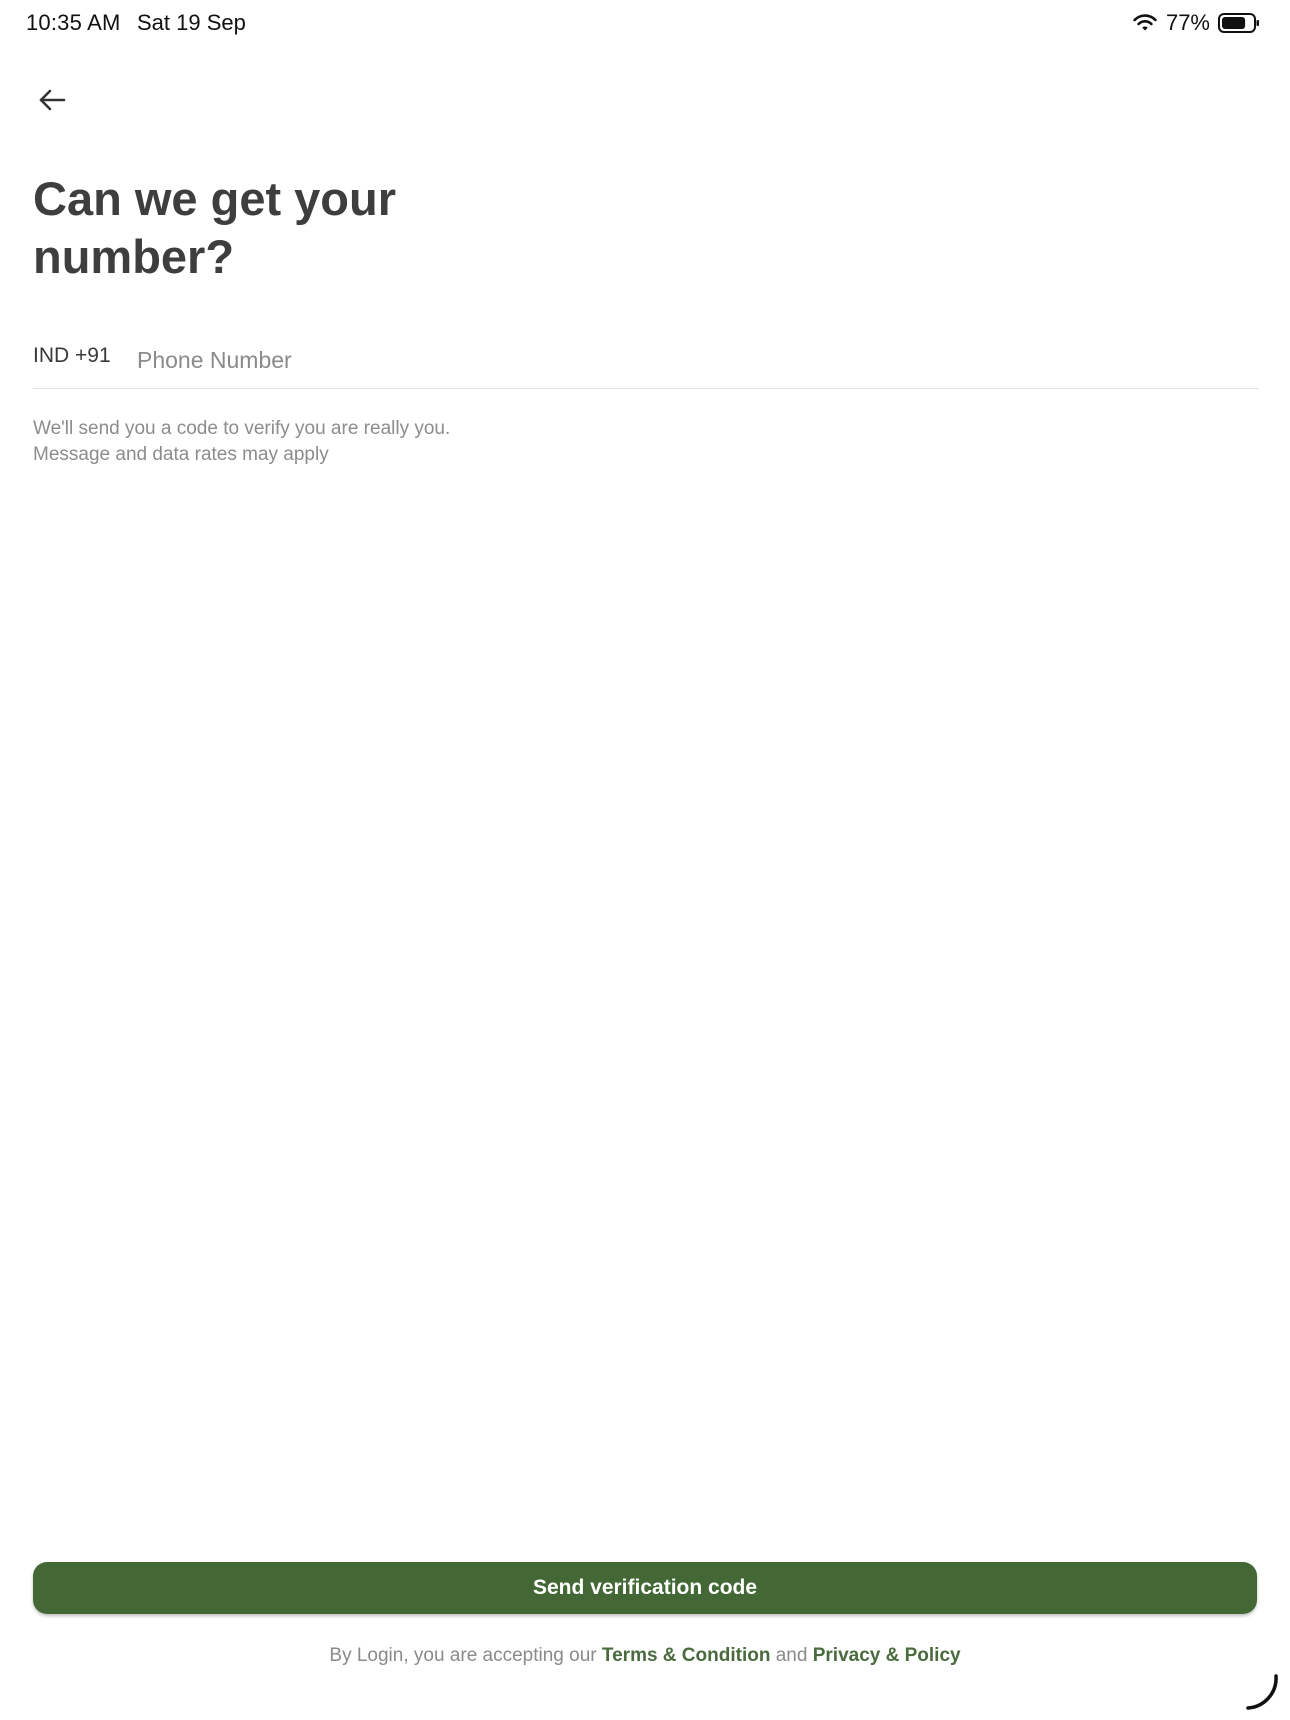 The width and height of the screenshot is (1290, 1720). Describe the element at coordinates (191, 22) in the screenshot. I see `status-date: Sat 19 Sep` at that location.